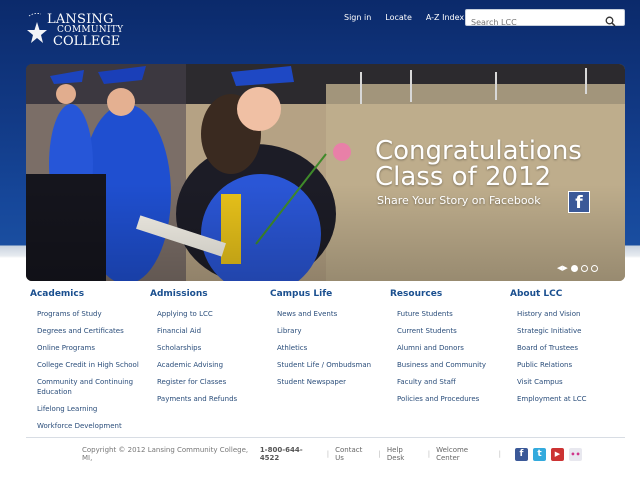 The image size is (640, 480). What do you see at coordinates (92, 348) in the screenshot?
I see `column-link: Online Programs` at bounding box center [92, 348].